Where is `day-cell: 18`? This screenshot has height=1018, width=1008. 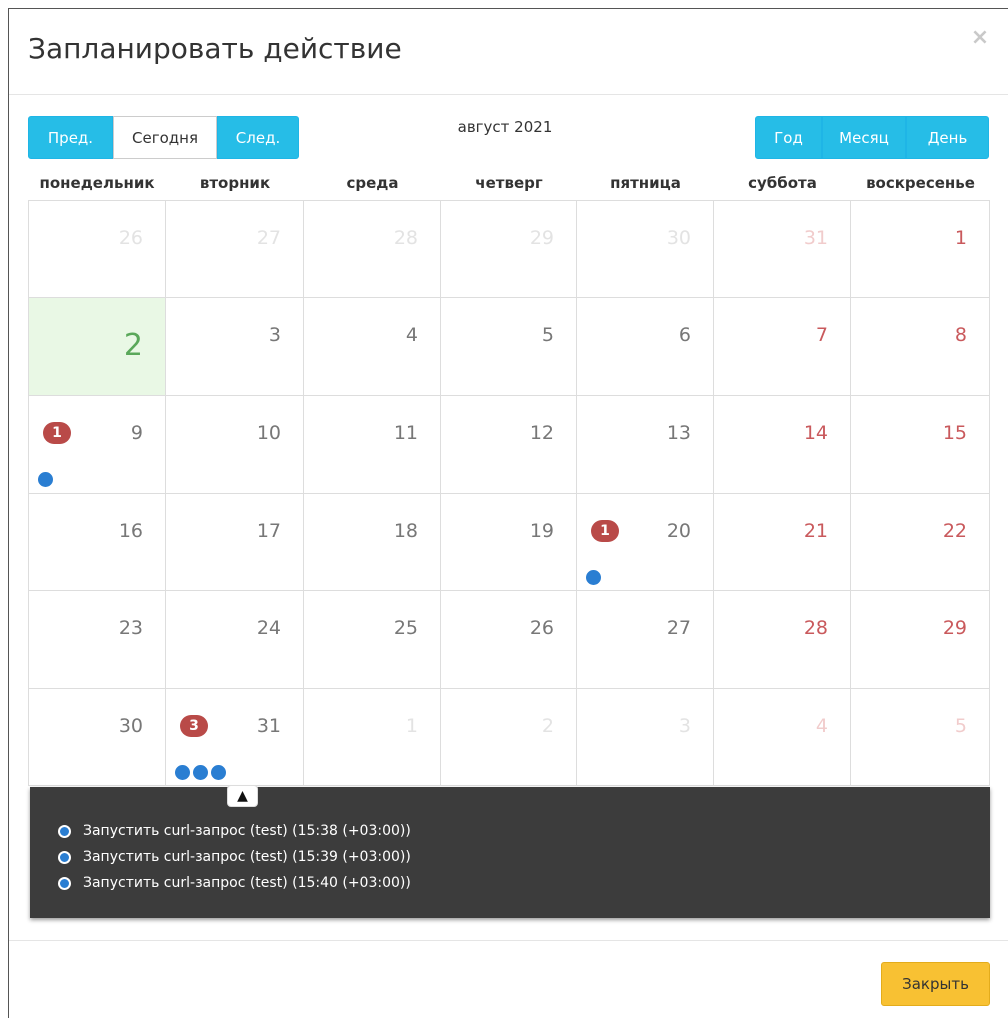 day-cell: 18 is located at coordinates (372, 542).